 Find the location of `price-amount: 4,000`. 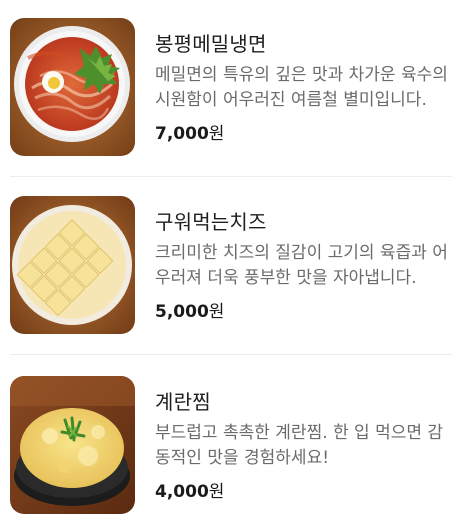

price-amount: 4,000 is located at coordinates (182, 492).